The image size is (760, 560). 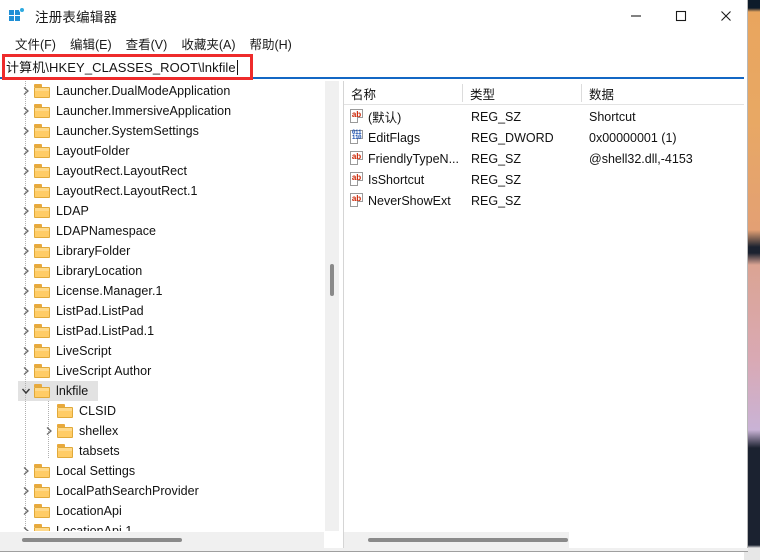 I want to click on menu-item-file: 文件(F), so click(x=35, y=43).